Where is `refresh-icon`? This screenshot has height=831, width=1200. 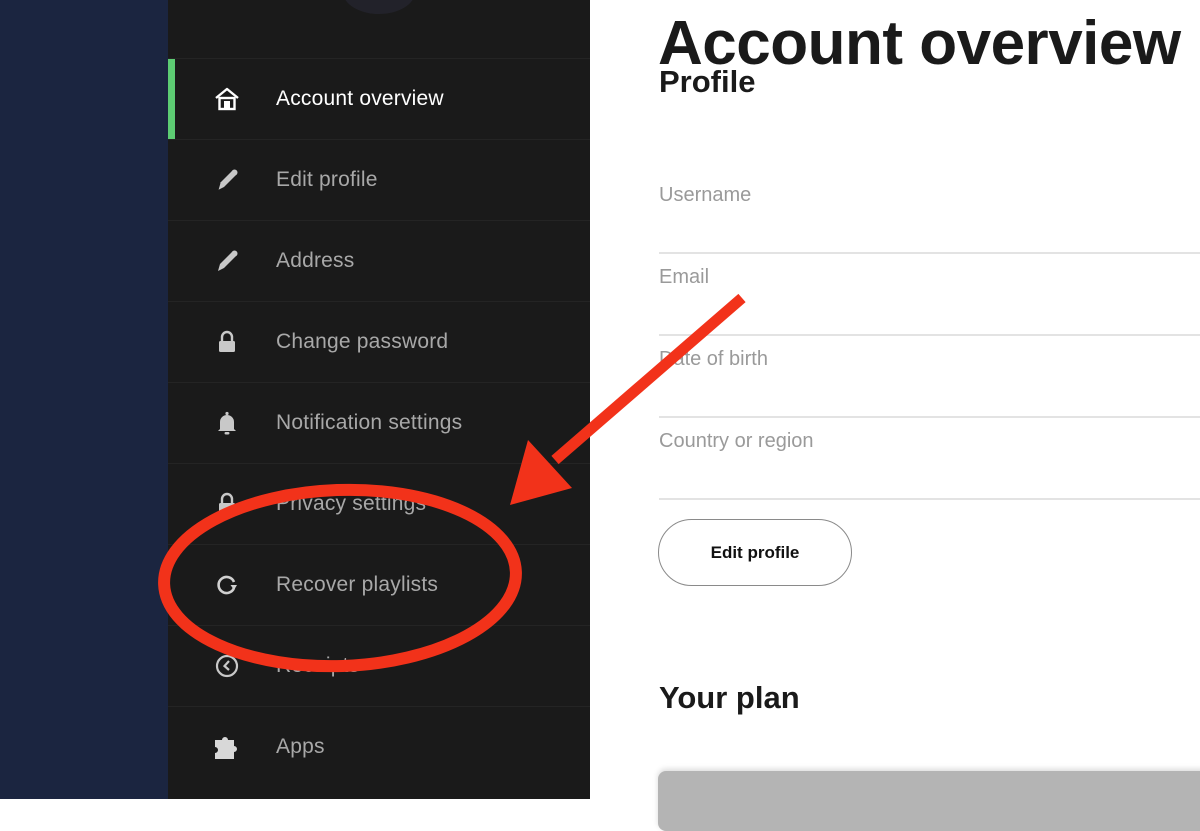 refresh-icon is located at coordinates (227, 585).